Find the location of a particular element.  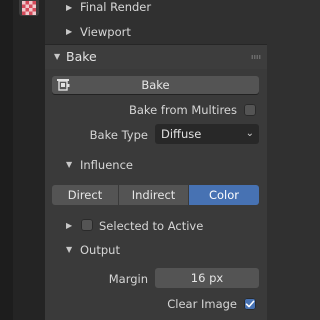

output-label: Output is located at coordinates (100, 250).